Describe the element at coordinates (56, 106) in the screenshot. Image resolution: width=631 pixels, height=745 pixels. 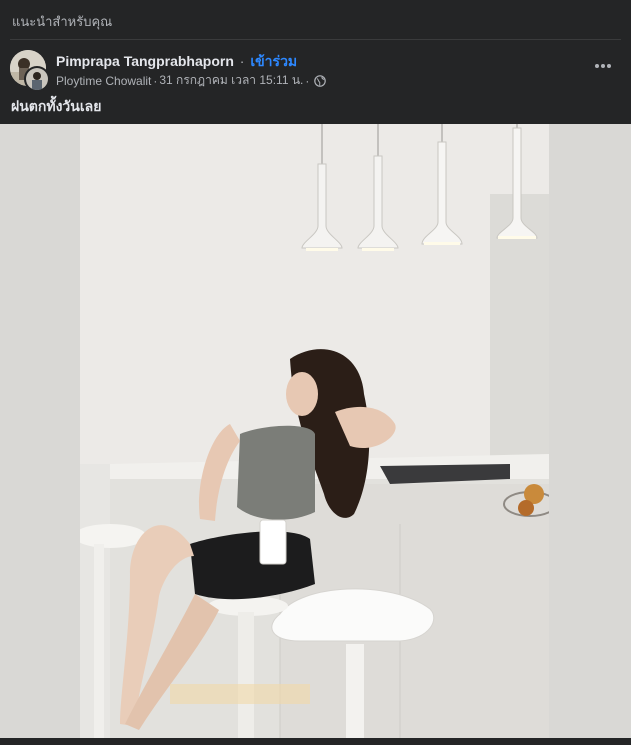
I see `post-text: ฝนตกทั้งวันเลย` at that location.